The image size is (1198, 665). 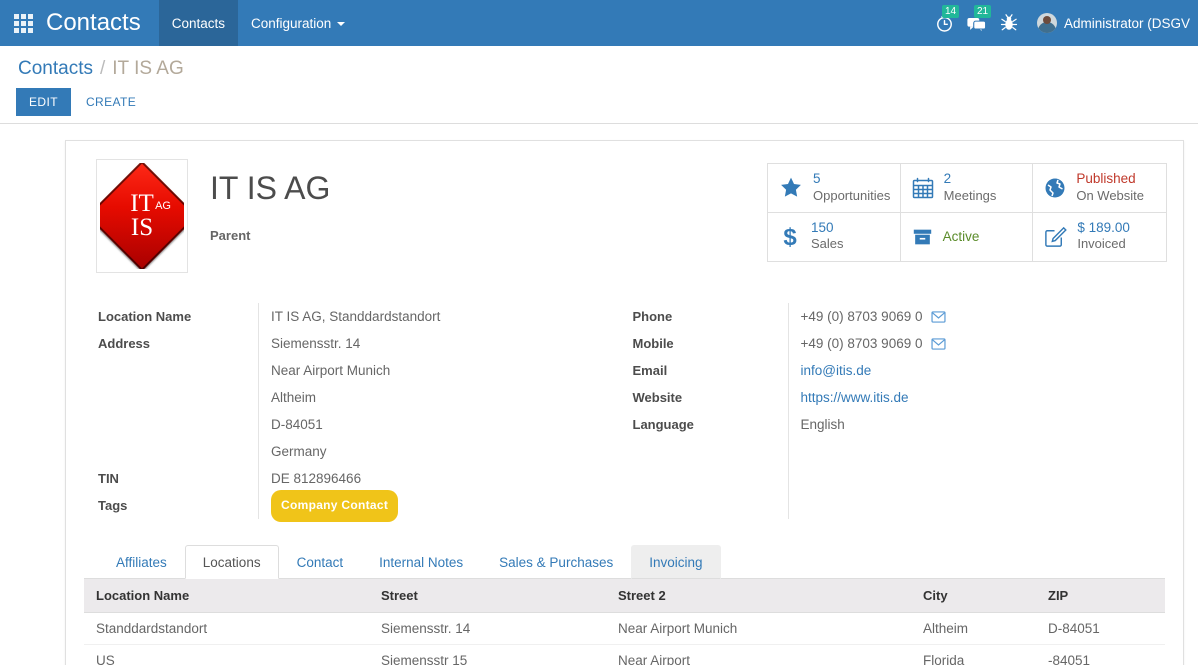 I want to click on stat-value-opportunities: 5, so click(x=817, y=178).